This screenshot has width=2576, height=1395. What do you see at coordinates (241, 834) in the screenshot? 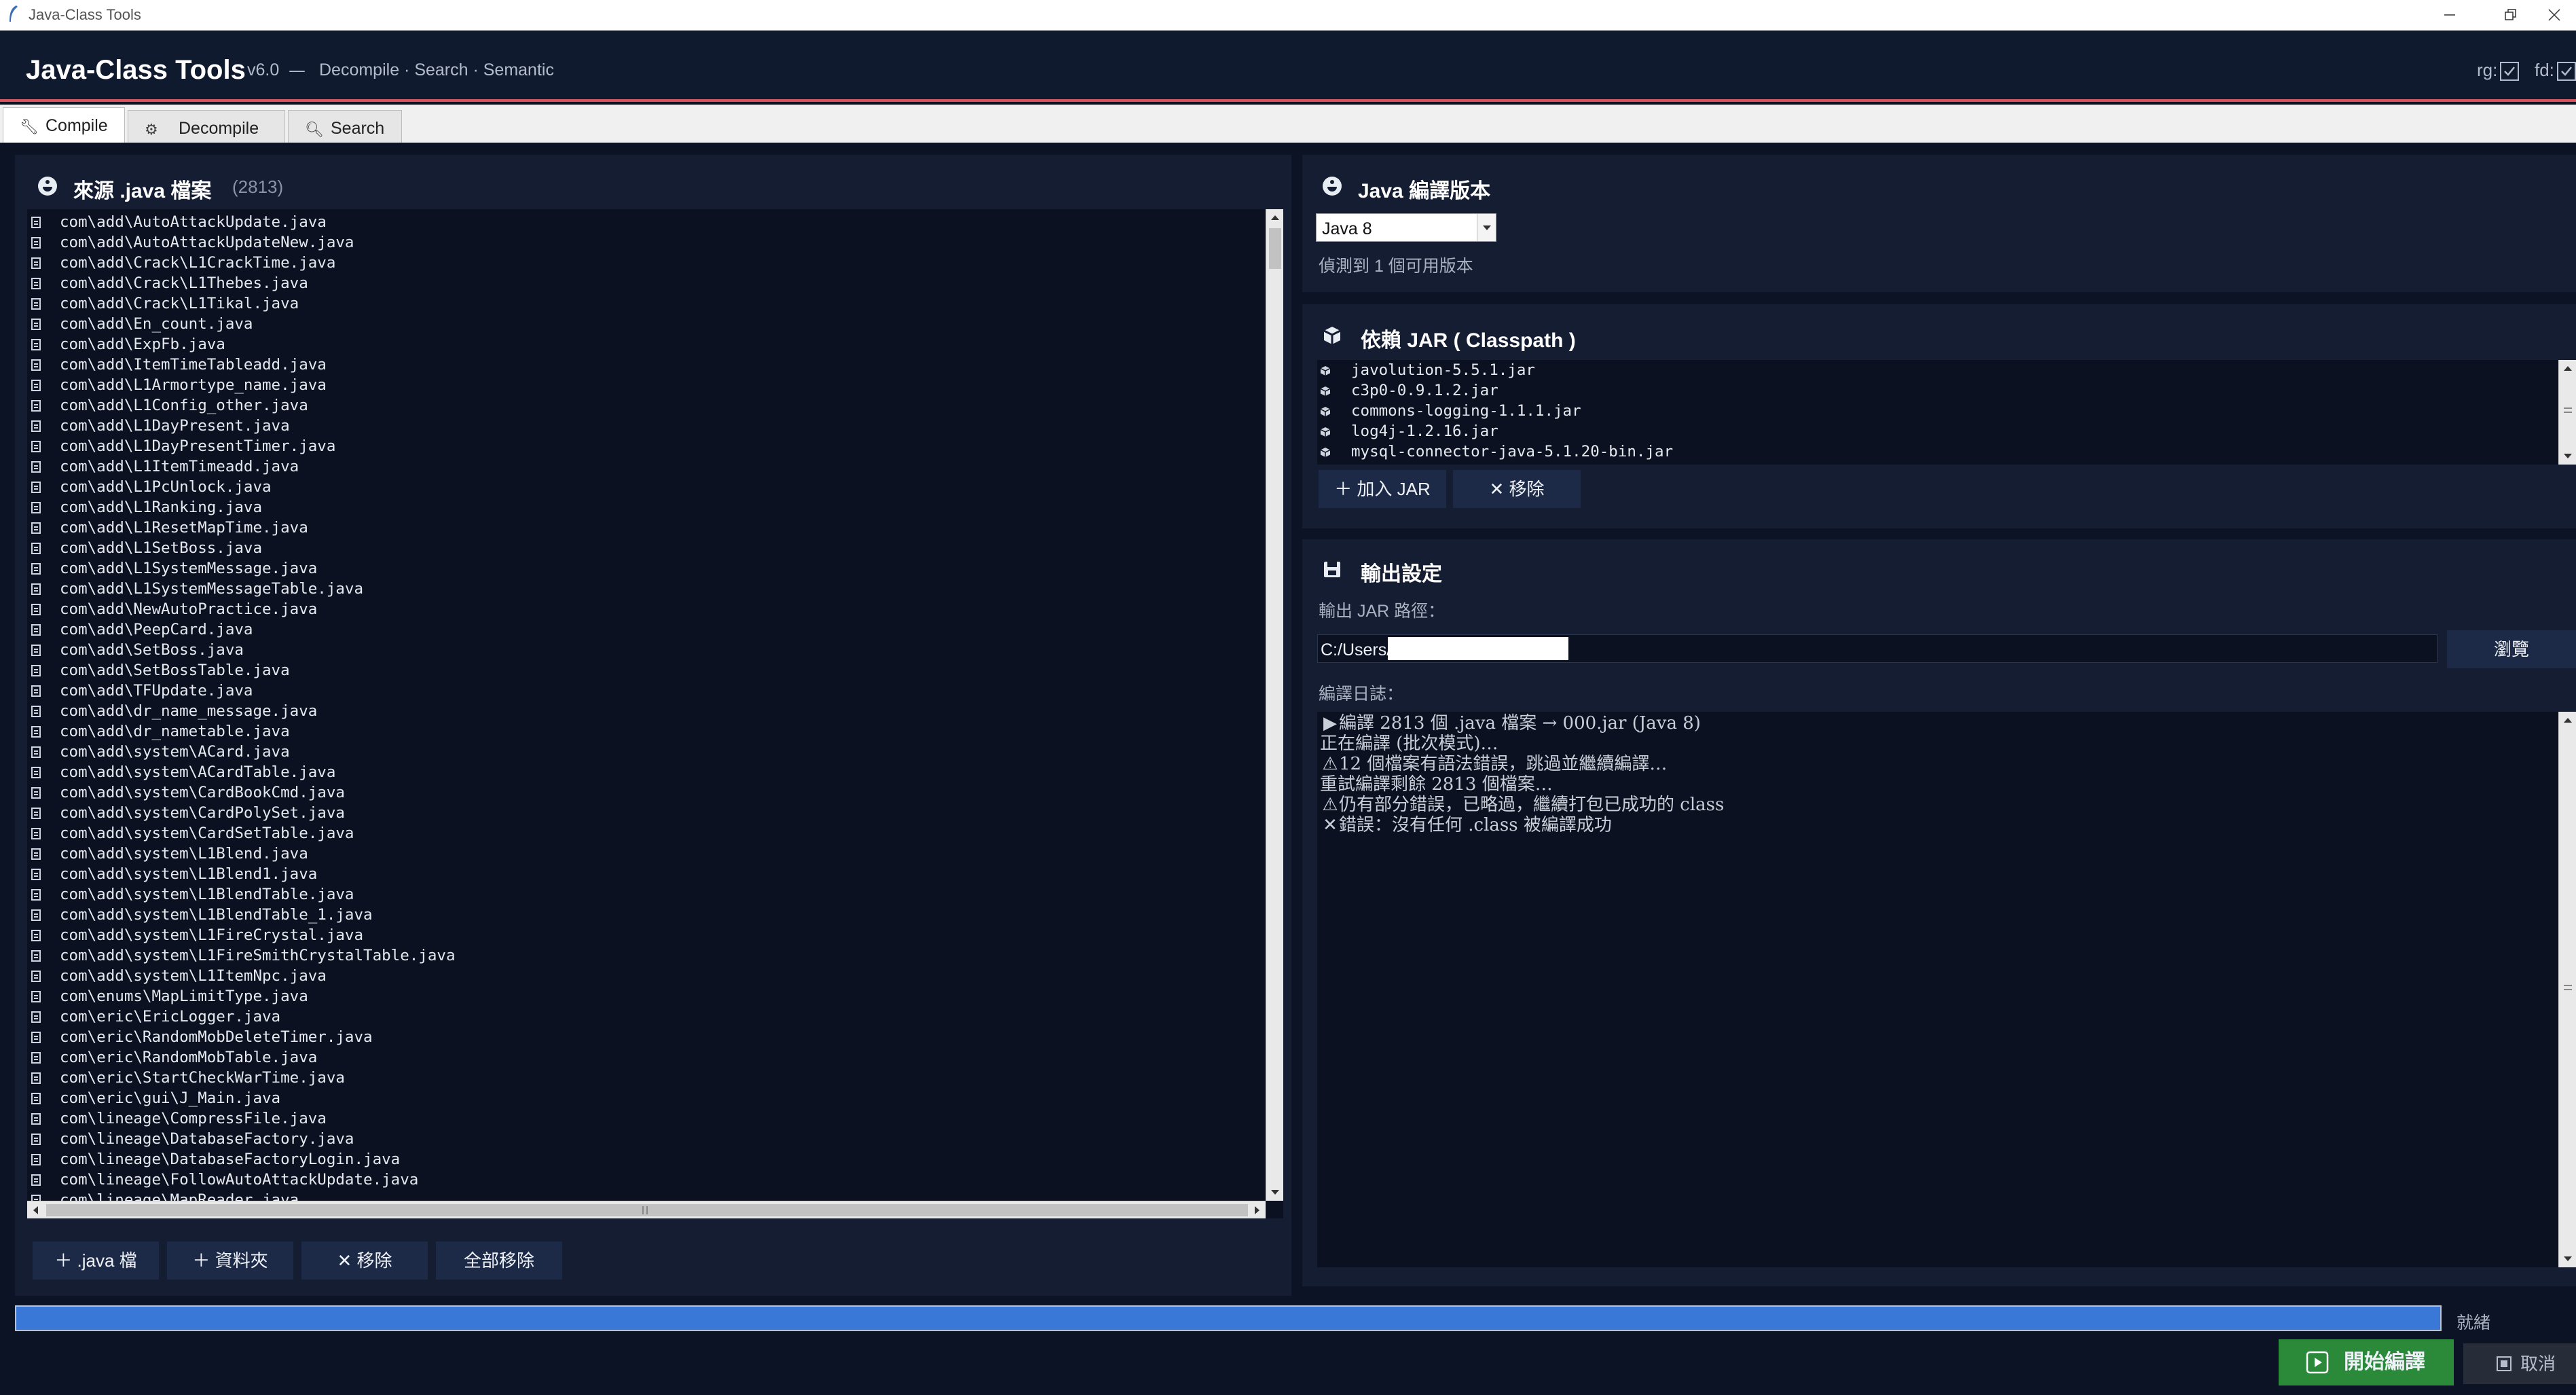
I see `source-file-item: com\add\system\CardSetTable.java` at bounding box center [241, 834].